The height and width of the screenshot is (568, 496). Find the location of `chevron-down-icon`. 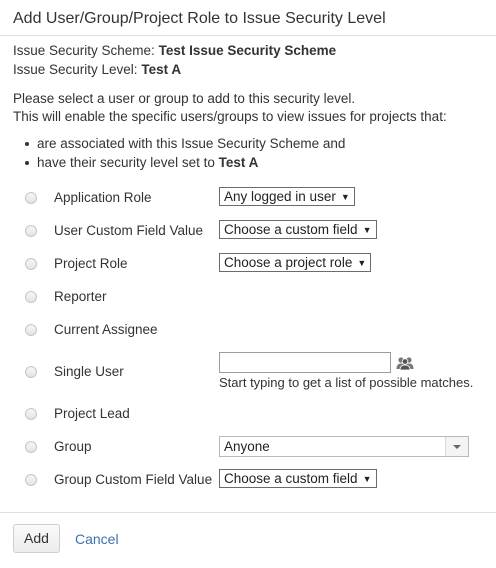

chevron-down-icon is located at coordinates (456, 446).